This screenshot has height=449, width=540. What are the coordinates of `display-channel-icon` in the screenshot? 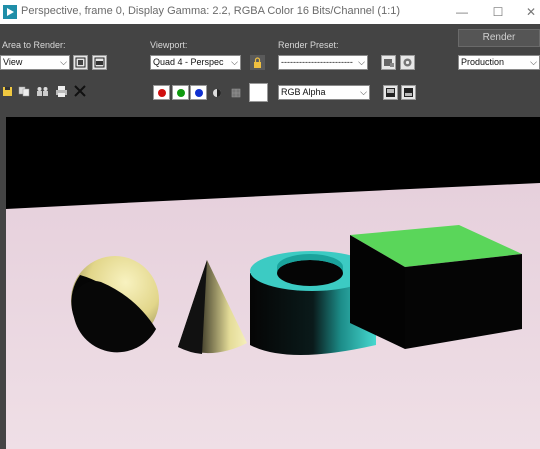 It's located at (408, 92).